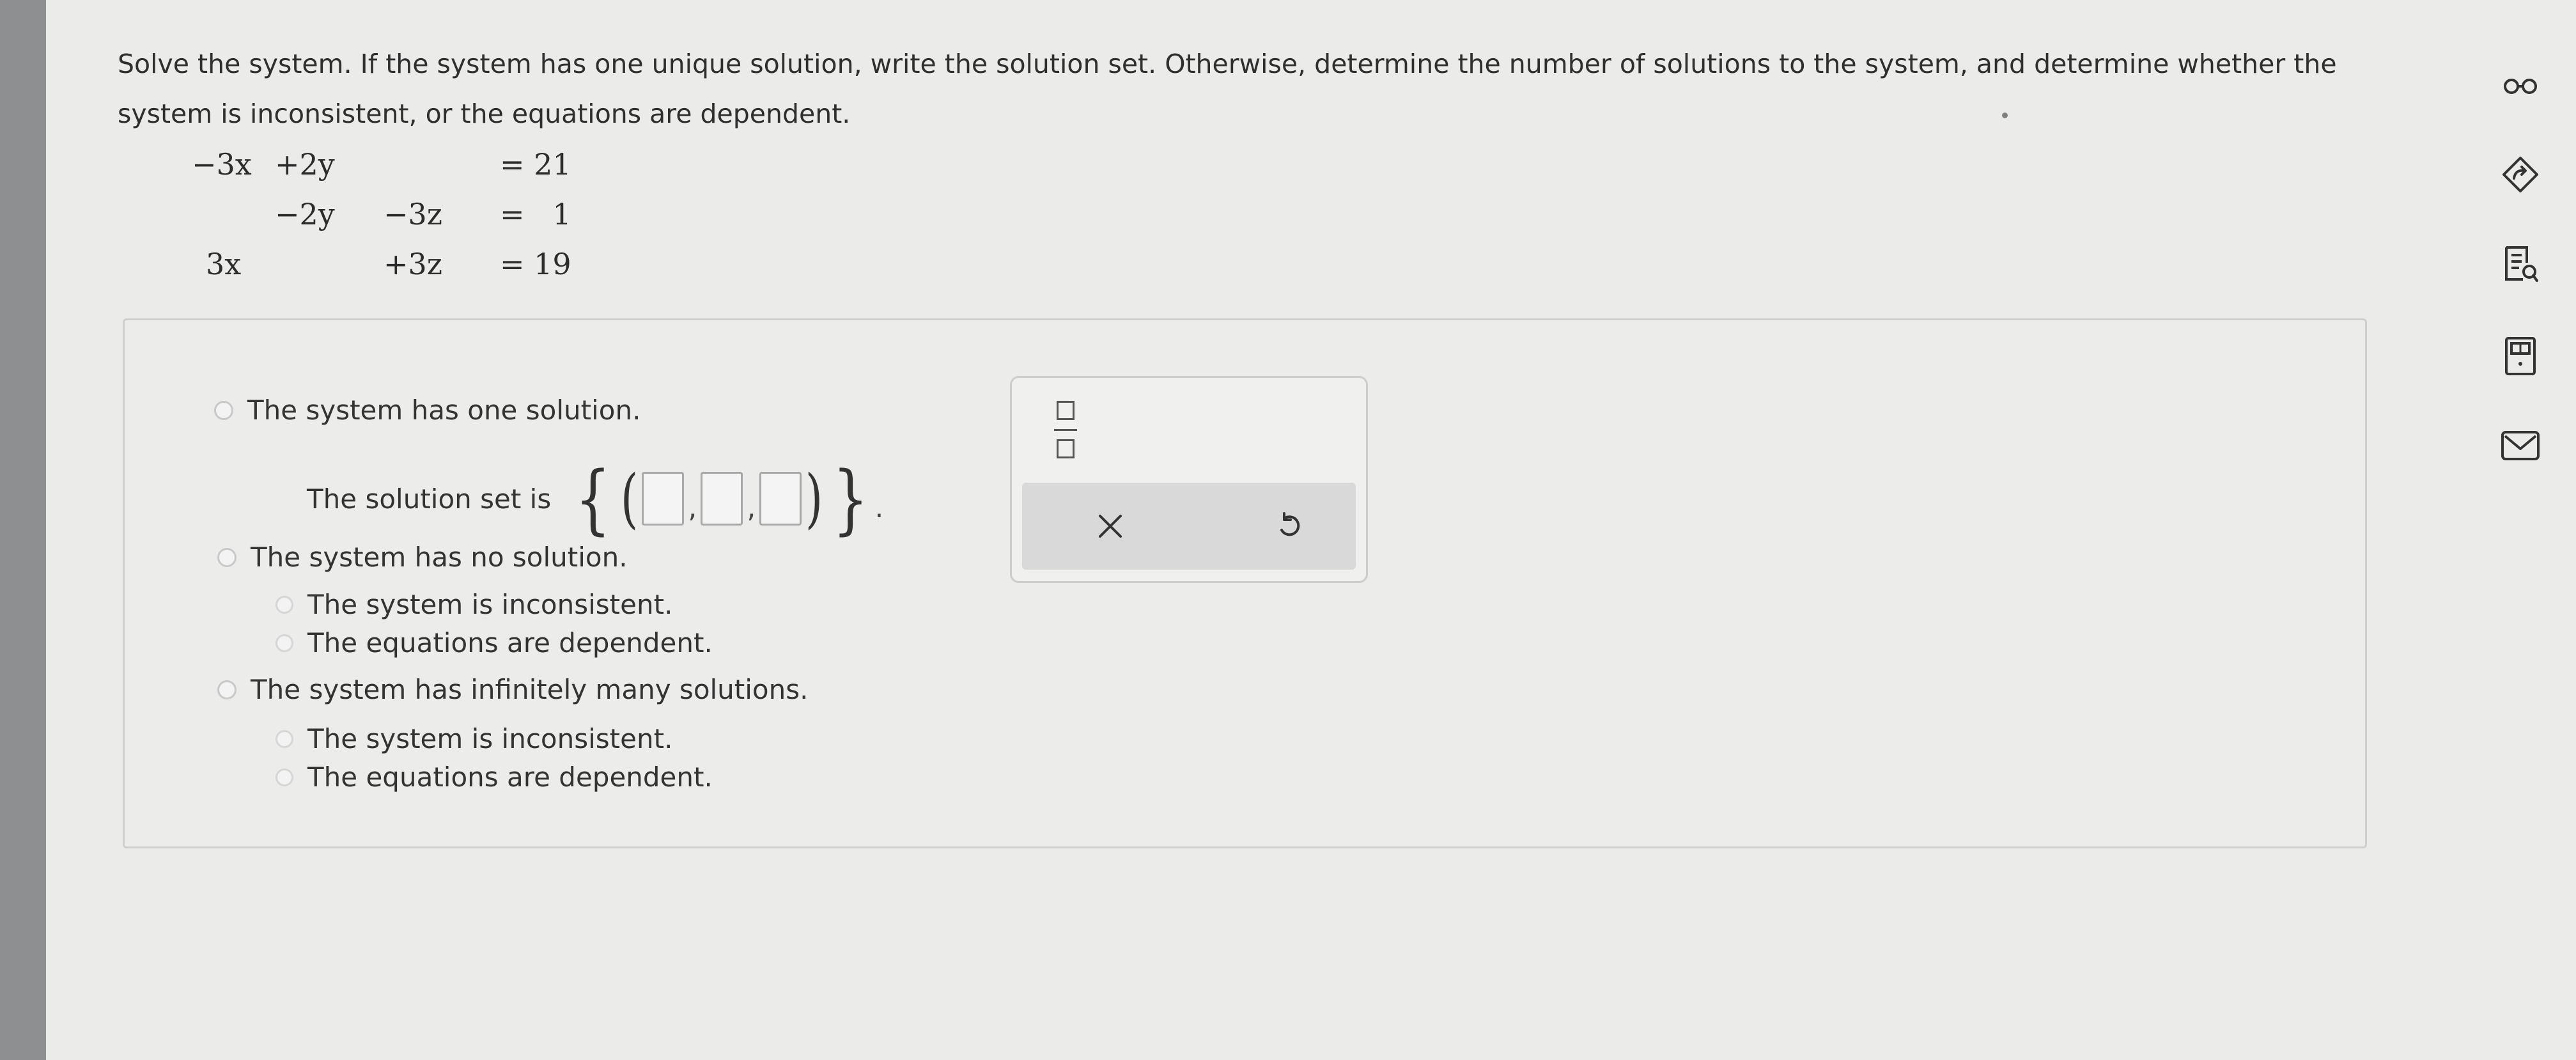 The height and width of the screenshot is (1060, 2576). What do you see at coordinates (429, 499) in the screenshot?
I see `solution-set-label: The solution set is` at bounding box center [429, 499].